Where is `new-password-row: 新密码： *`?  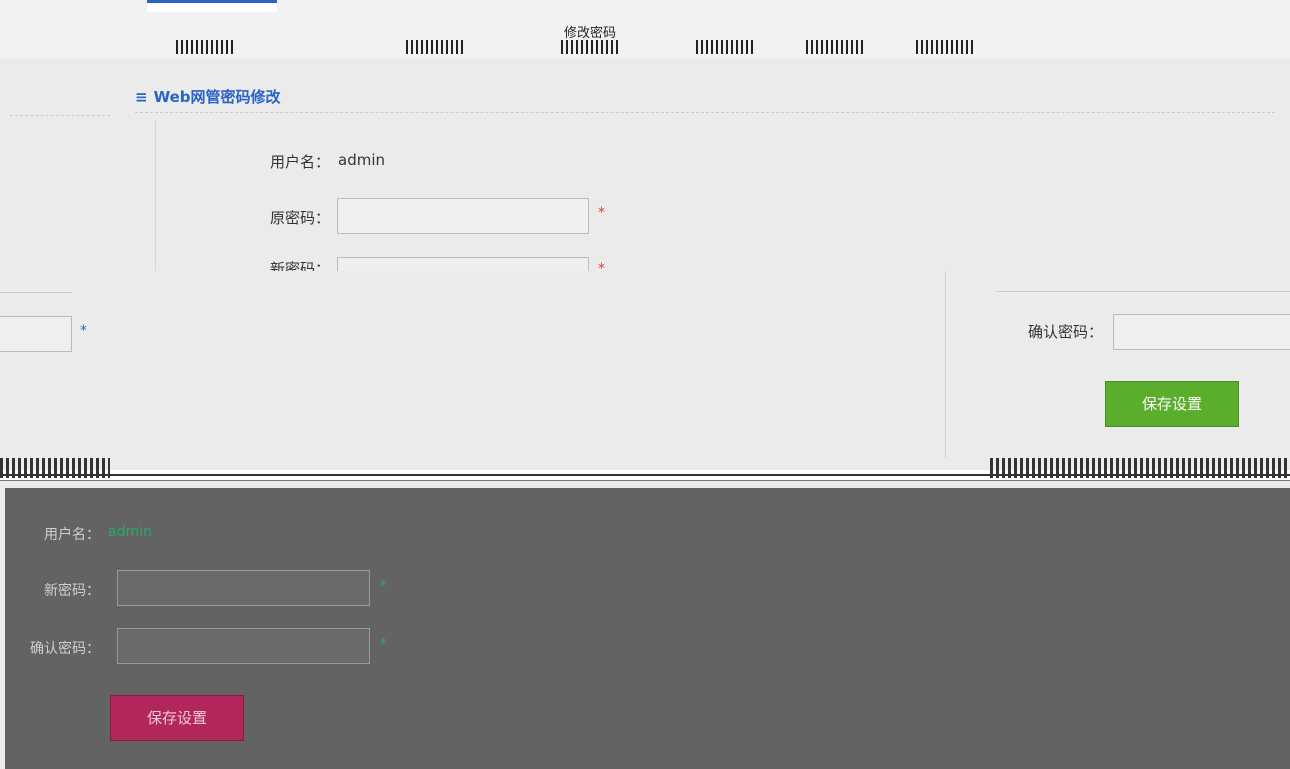
new-password-row: 新密码： * is located at coordinates (430, 263).